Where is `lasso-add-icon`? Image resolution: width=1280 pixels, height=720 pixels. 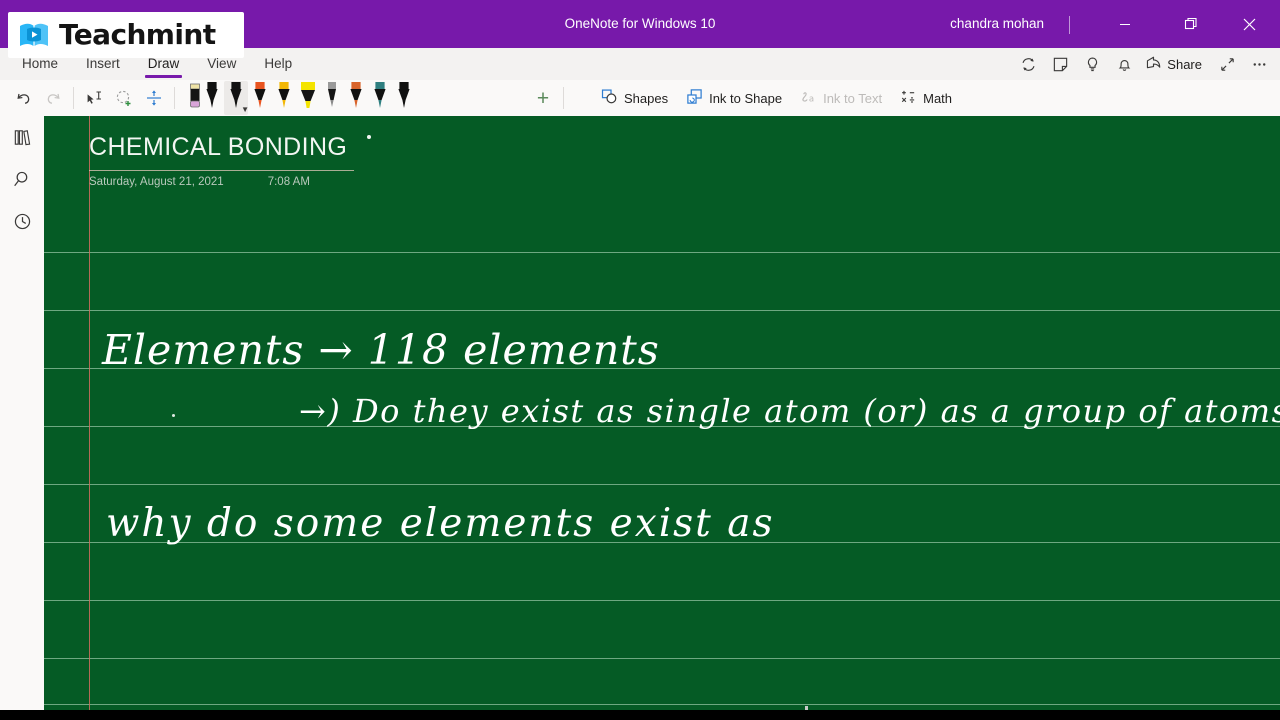
lasso-add-icon is located at coordinates (124, 98).